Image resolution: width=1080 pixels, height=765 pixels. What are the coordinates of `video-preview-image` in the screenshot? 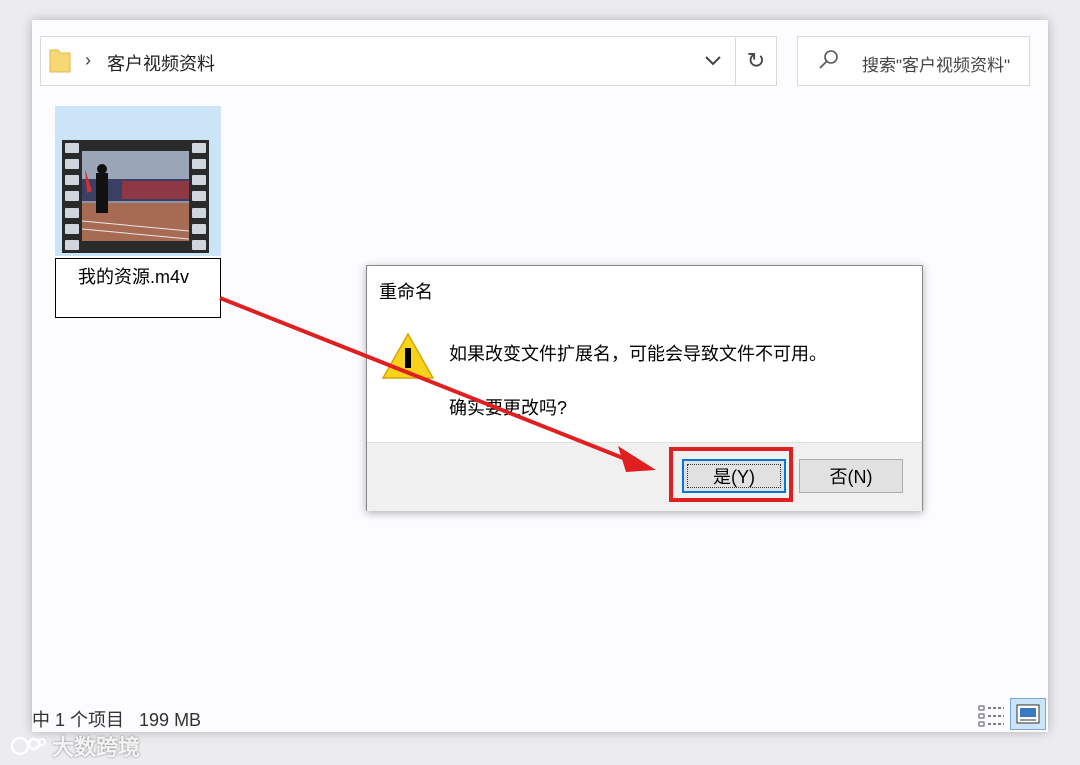 It's located at (135, 196).